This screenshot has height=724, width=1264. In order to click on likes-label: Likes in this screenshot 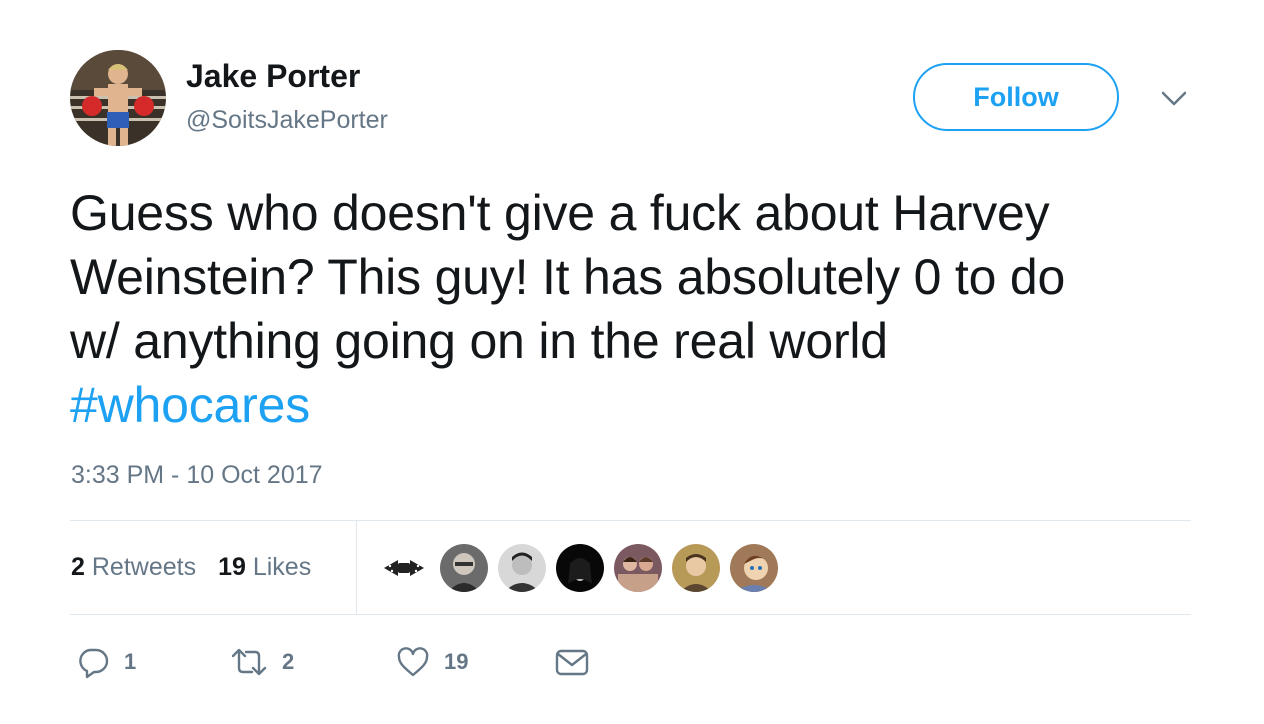, I will do `click(282, 567)`.